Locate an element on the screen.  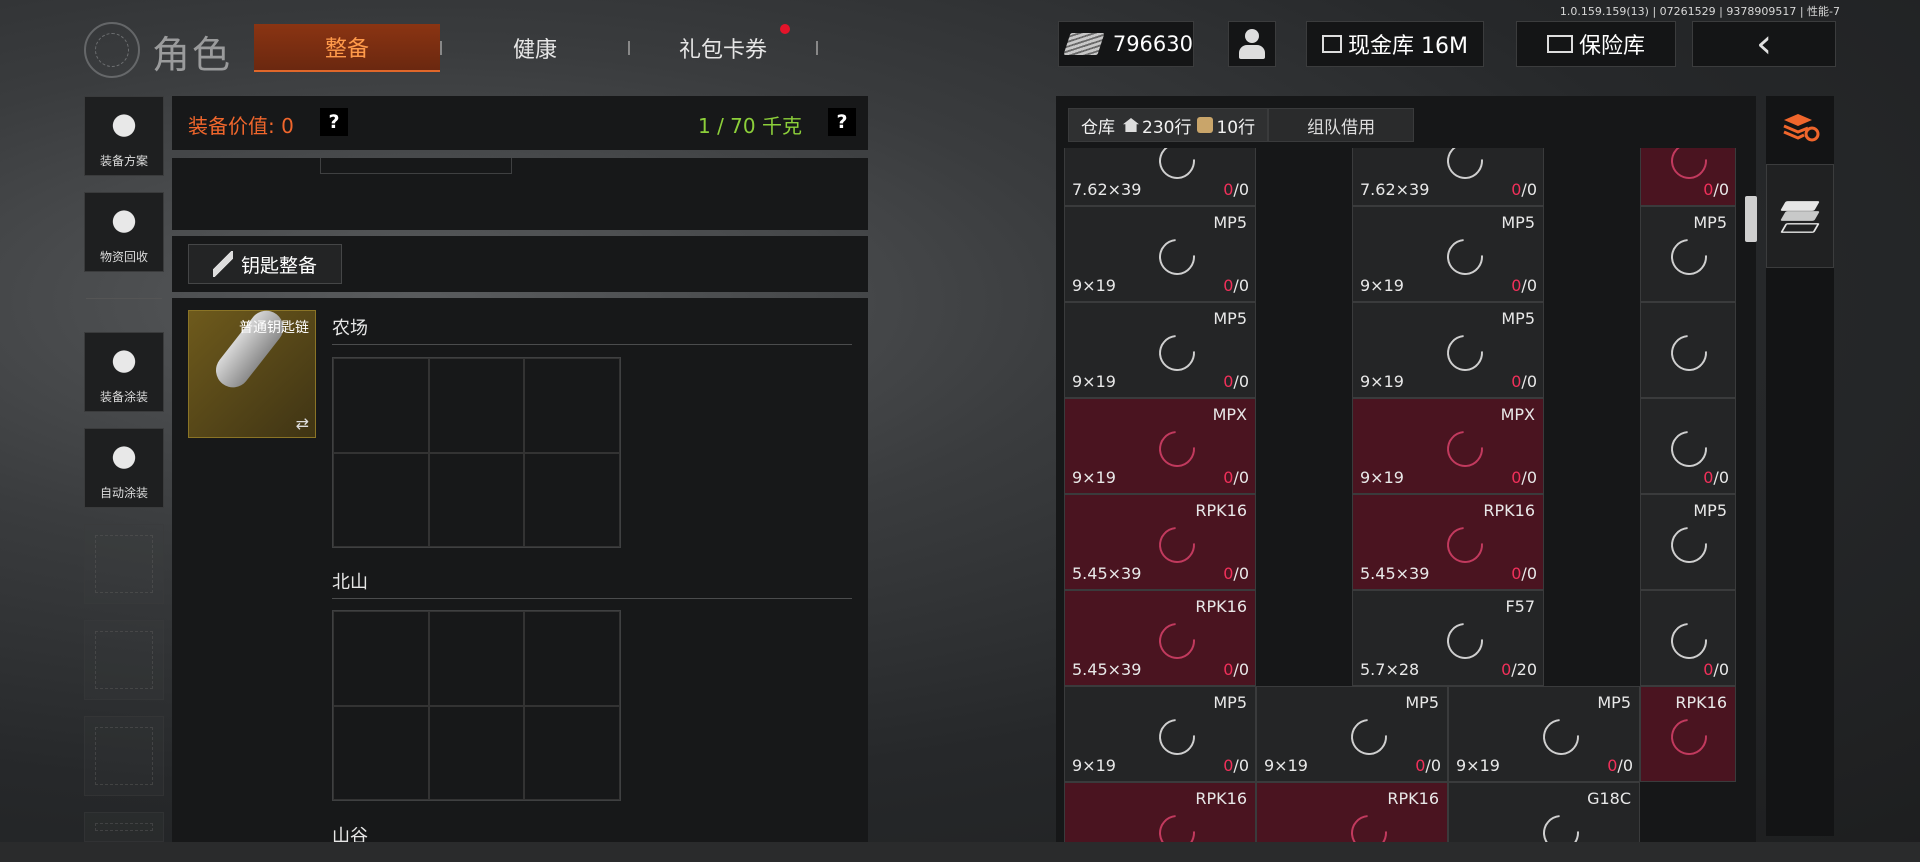
paint-helmet-icon is located at coordinates (124, 365).